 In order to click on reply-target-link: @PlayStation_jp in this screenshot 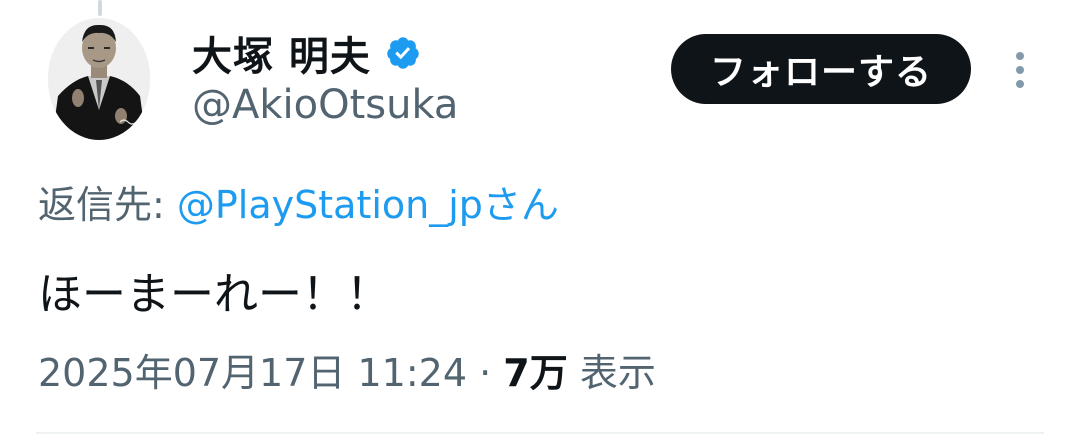, I will do `click(330, 205)`.